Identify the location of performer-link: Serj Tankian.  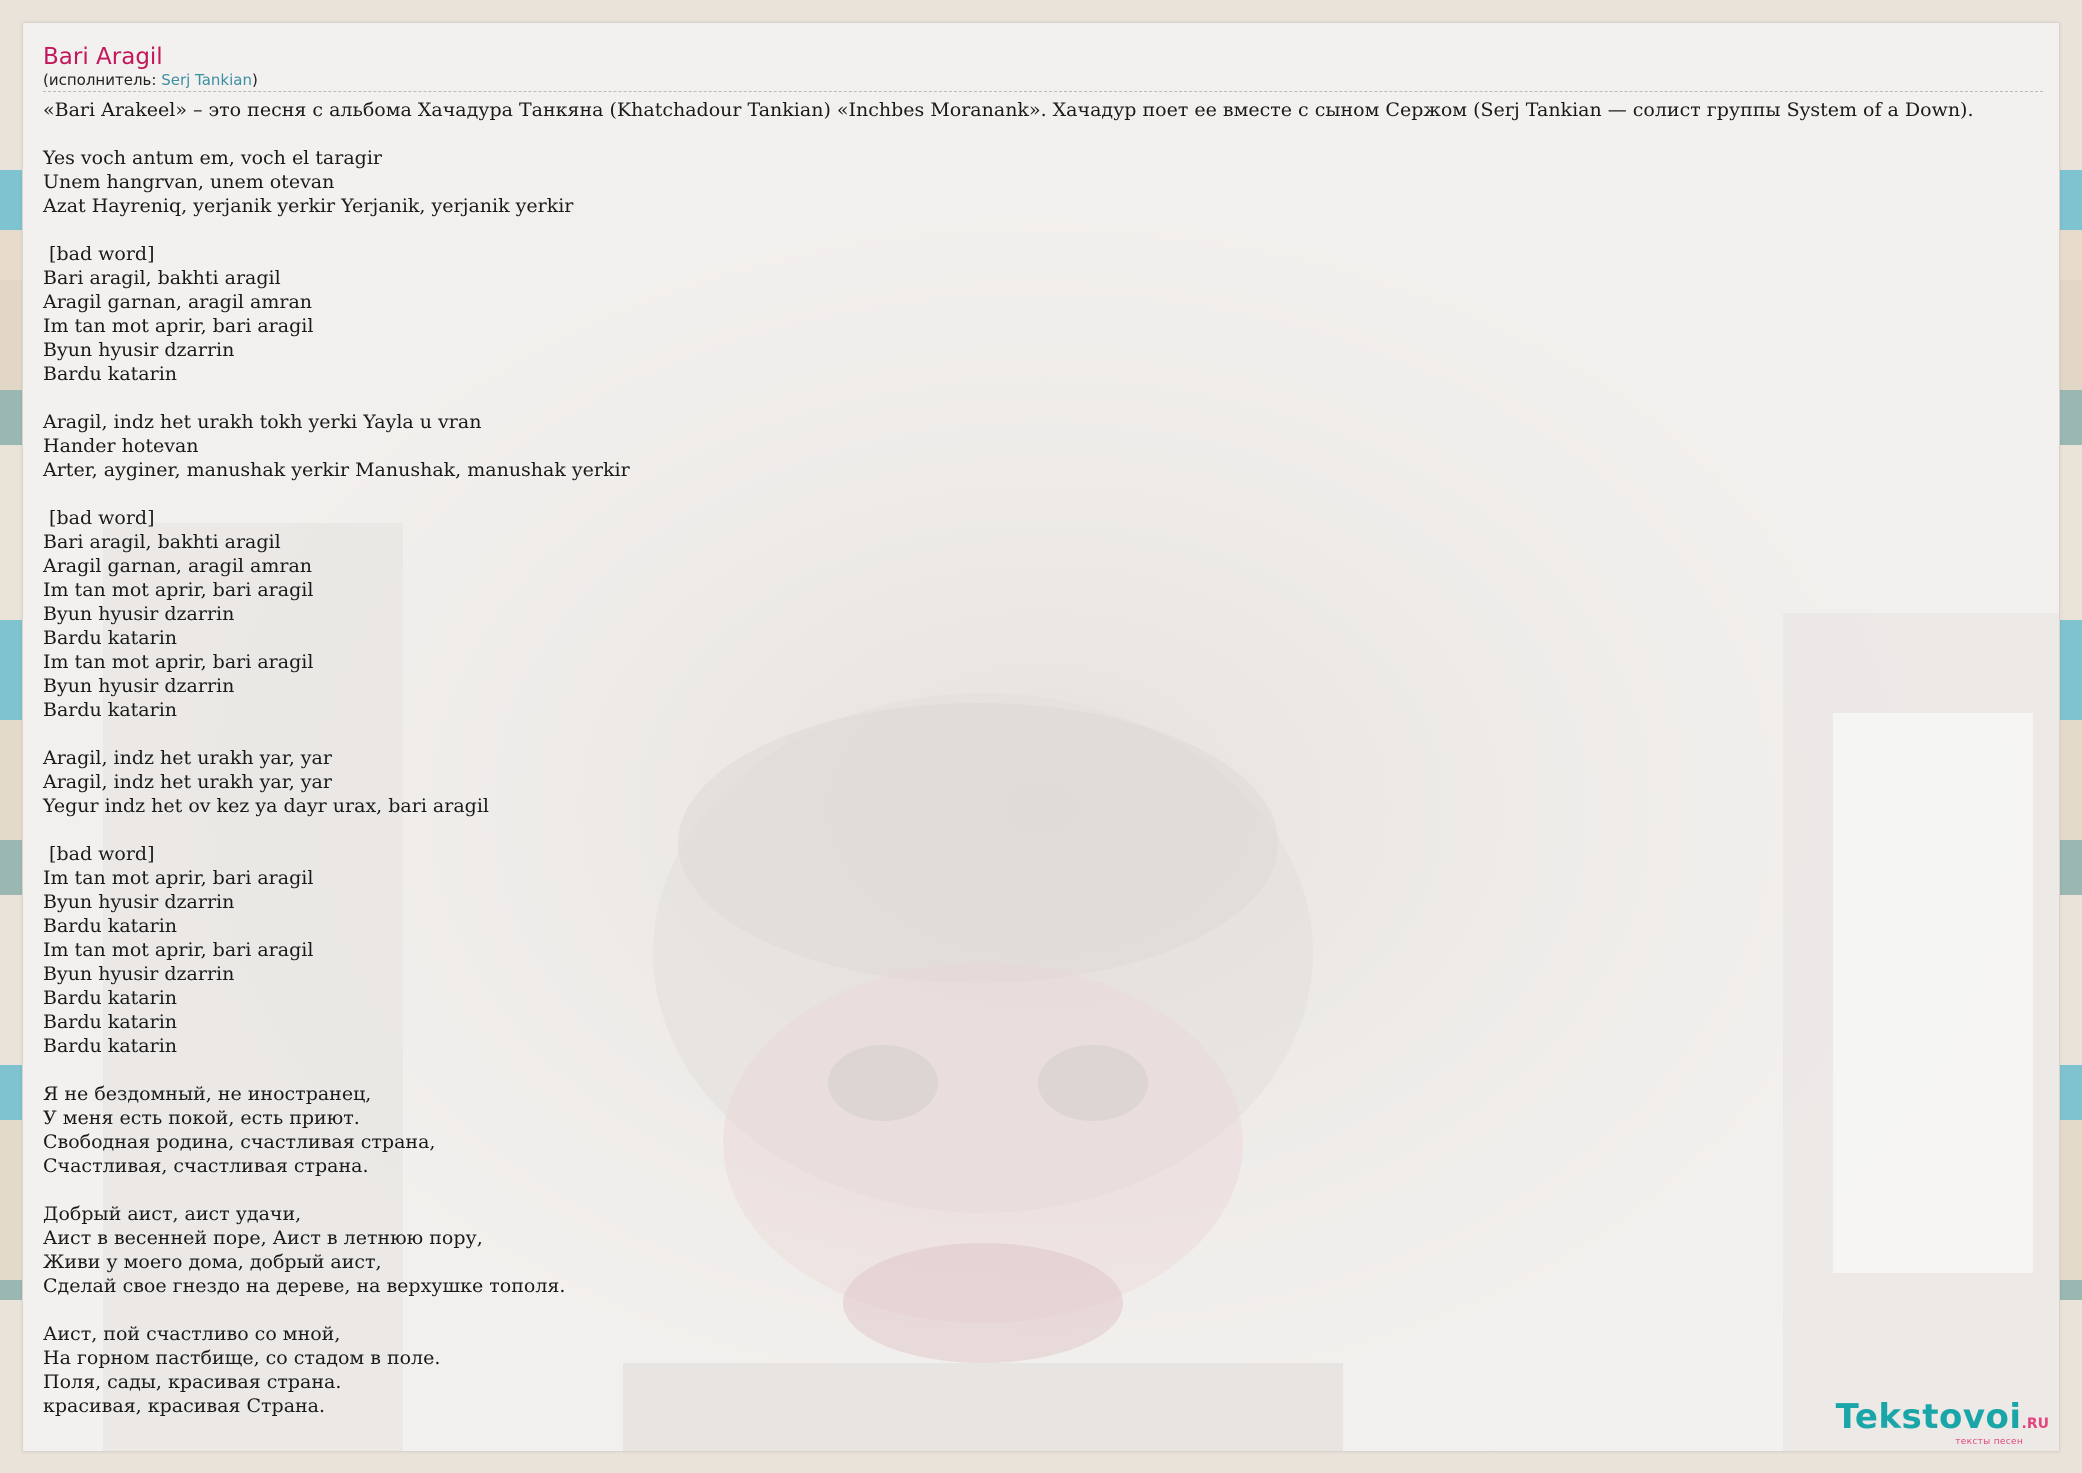
(206, 80).